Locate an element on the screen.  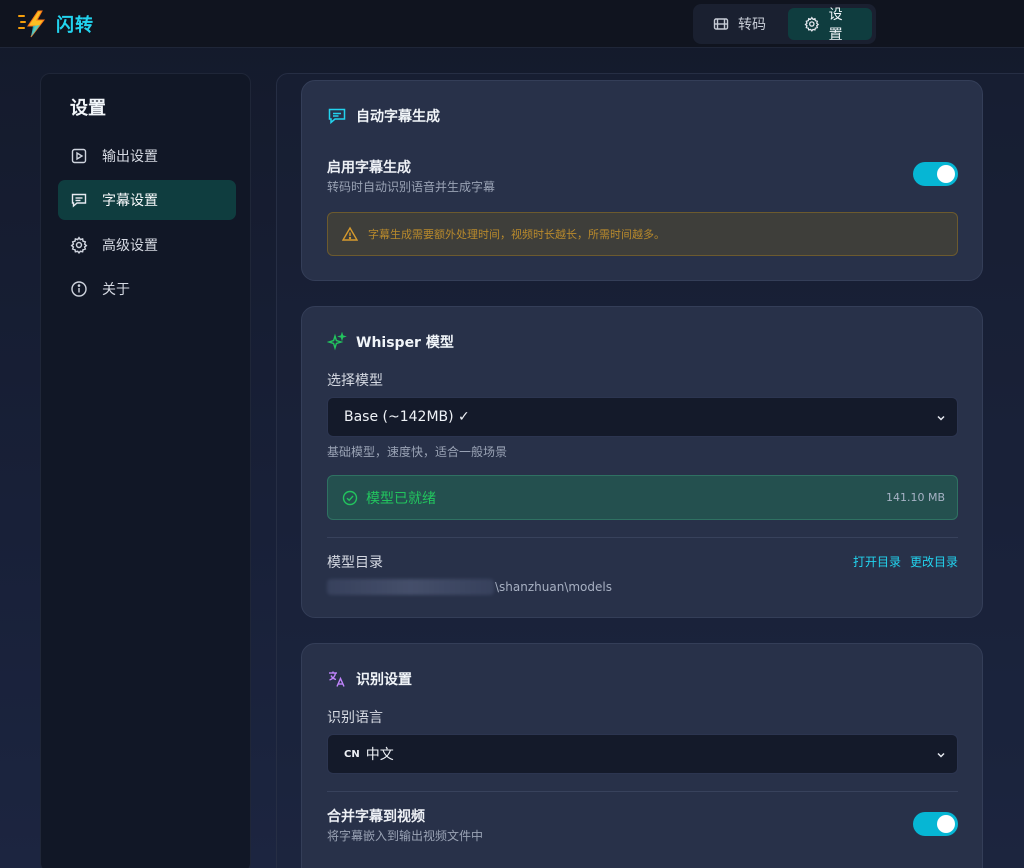
model-dir-actions: 打开目录 更改目录 is located at coordinates (905, 561).